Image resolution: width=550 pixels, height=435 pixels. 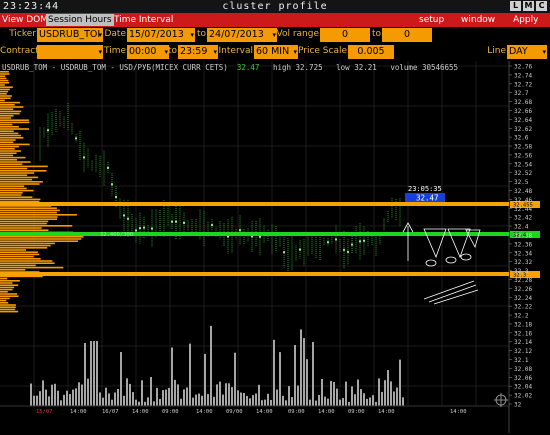 I want to click on contract-select: ▾, so click(x=70, y=52).